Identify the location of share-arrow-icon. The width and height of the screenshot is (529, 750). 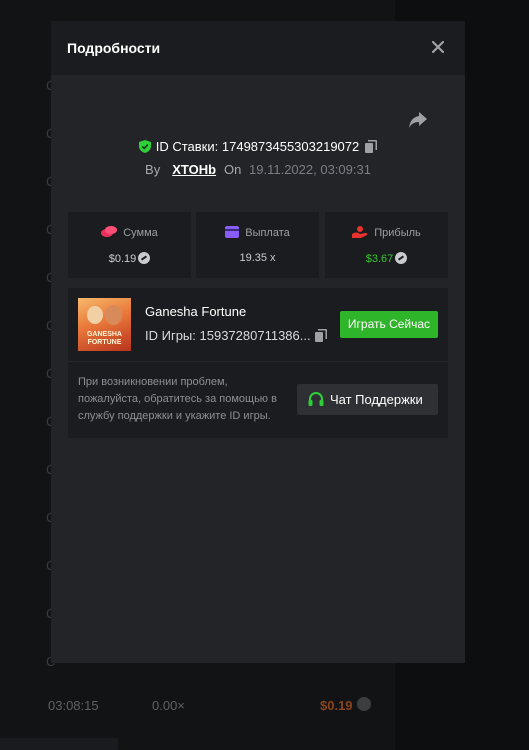
(418, 120).